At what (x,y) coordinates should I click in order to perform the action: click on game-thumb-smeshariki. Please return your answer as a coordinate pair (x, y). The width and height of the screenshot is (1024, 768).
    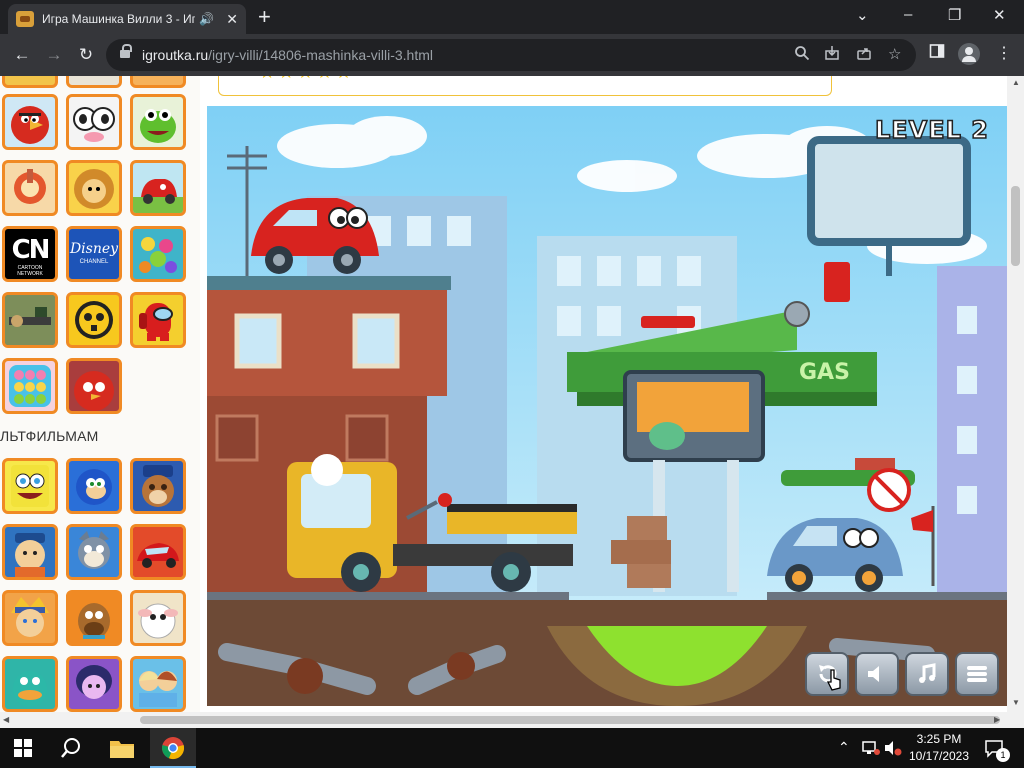
    Looking at the image, I should click on (158, 618).